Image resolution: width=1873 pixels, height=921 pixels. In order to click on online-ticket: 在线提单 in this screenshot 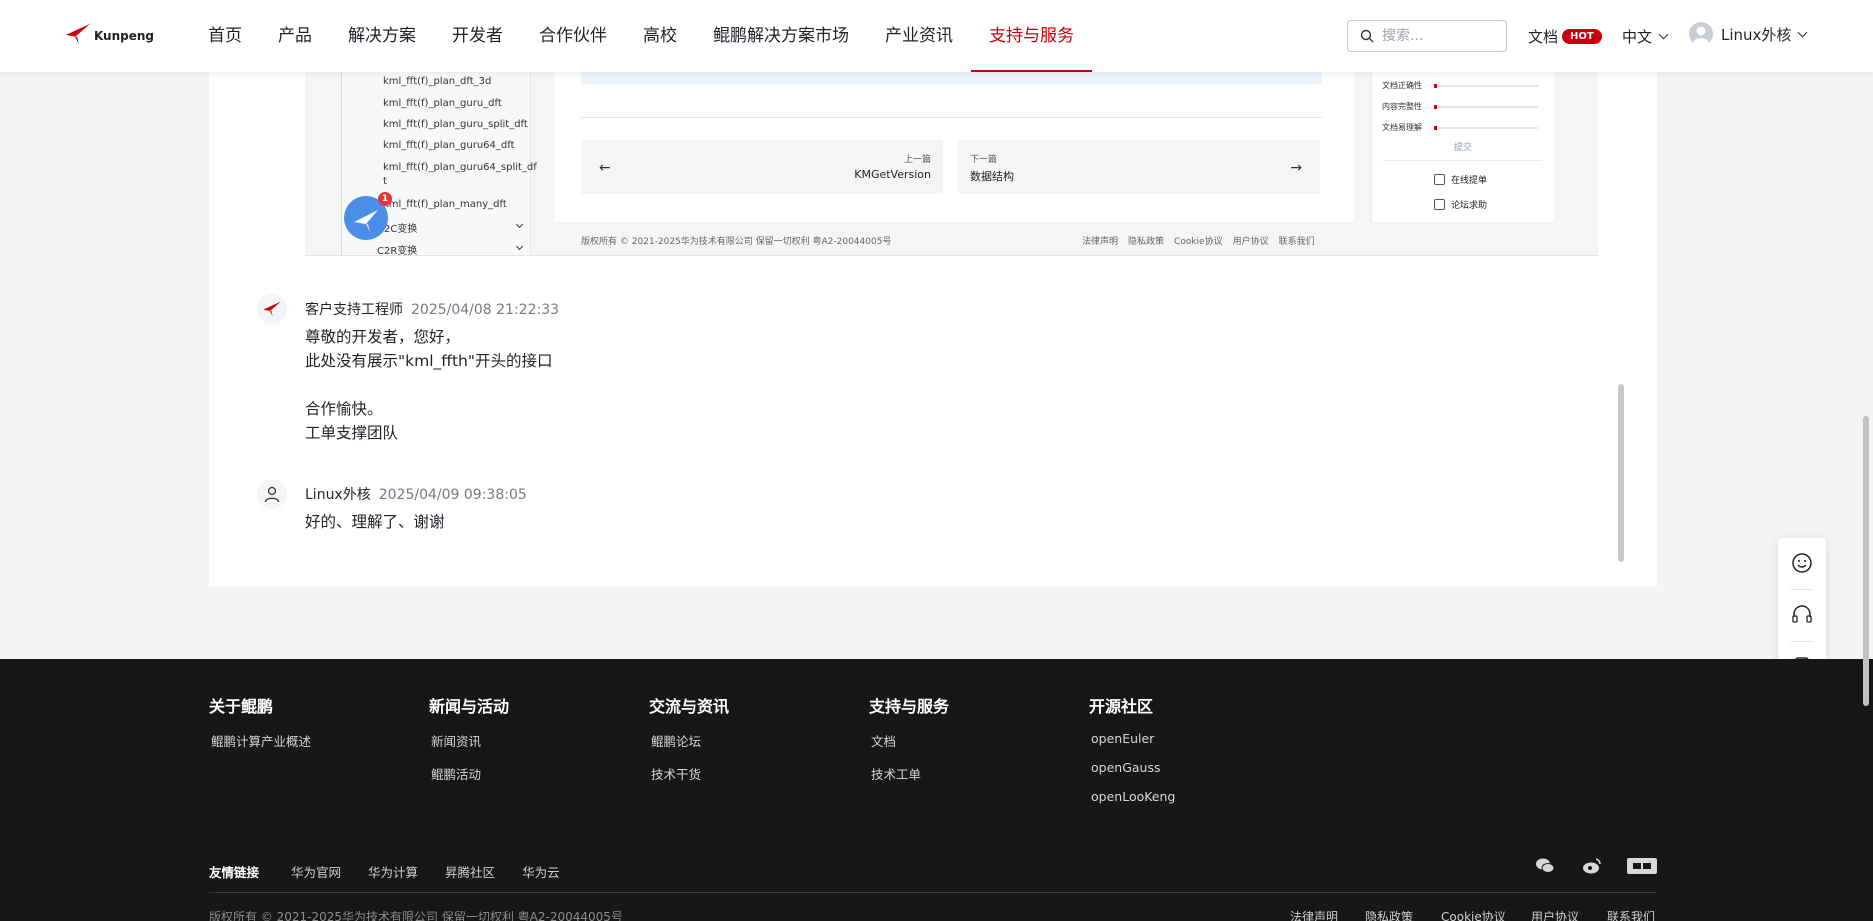, I will do `click(1460, 179)`.